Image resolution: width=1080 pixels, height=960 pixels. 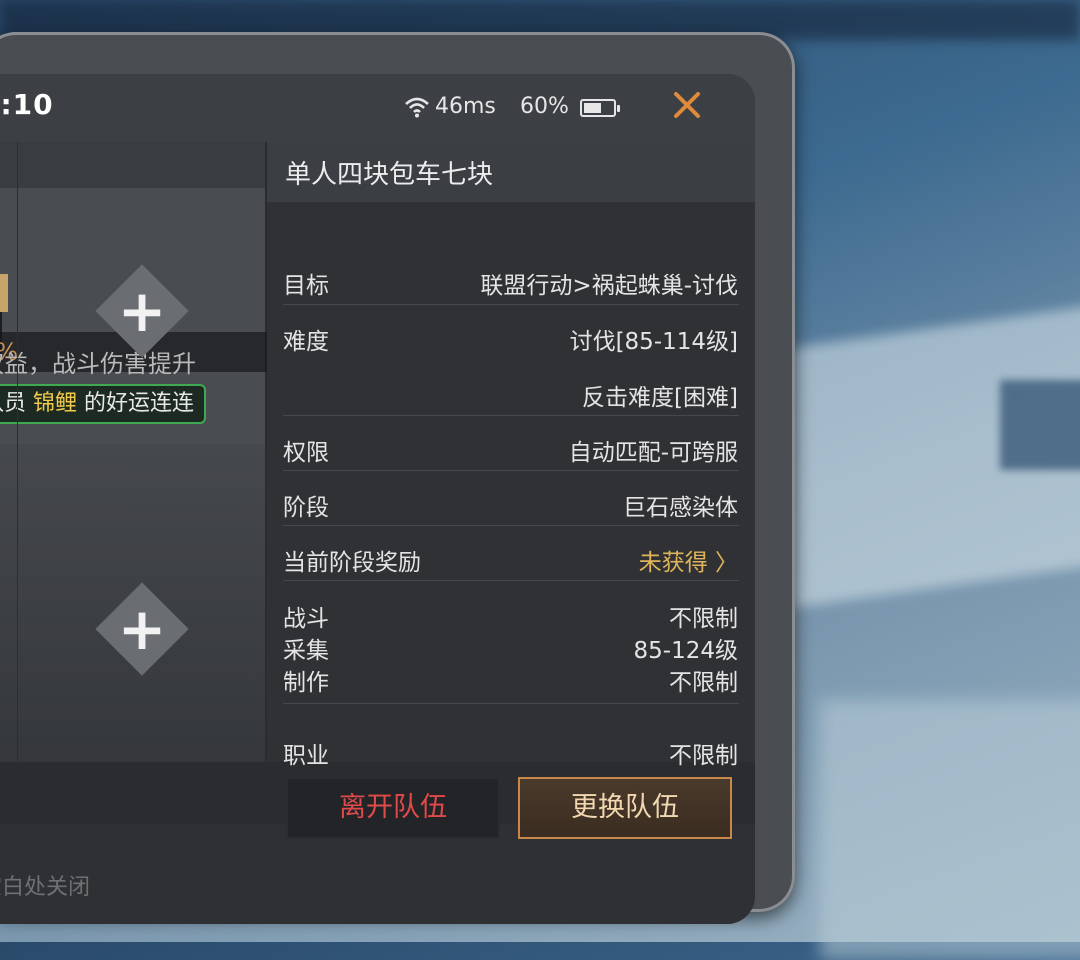 What do you see at coordinates (306, 756) in the screenshot?
I see `row-label-class: 职业` at bounding box center [306, 756].